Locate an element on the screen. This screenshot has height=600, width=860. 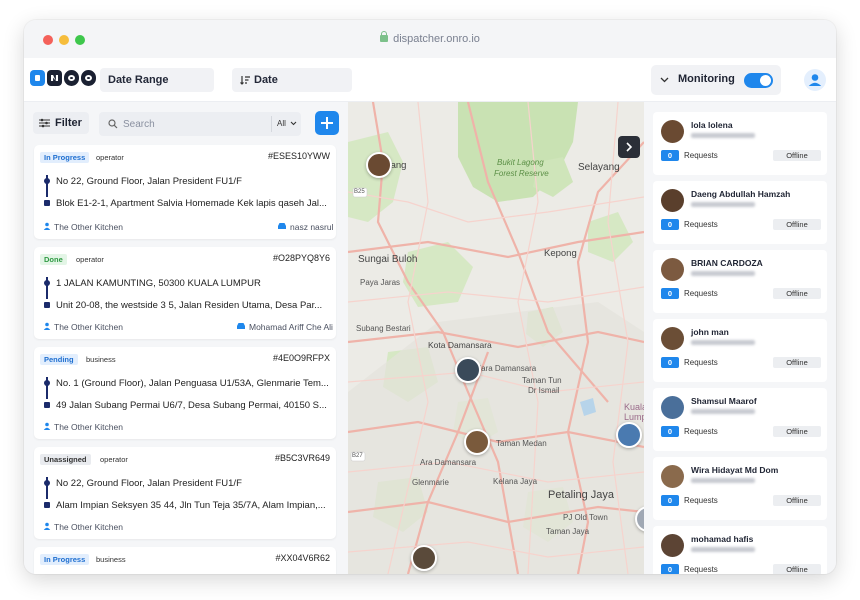
customer-name: The Other Kitchen is located at coordinates (88, 527).